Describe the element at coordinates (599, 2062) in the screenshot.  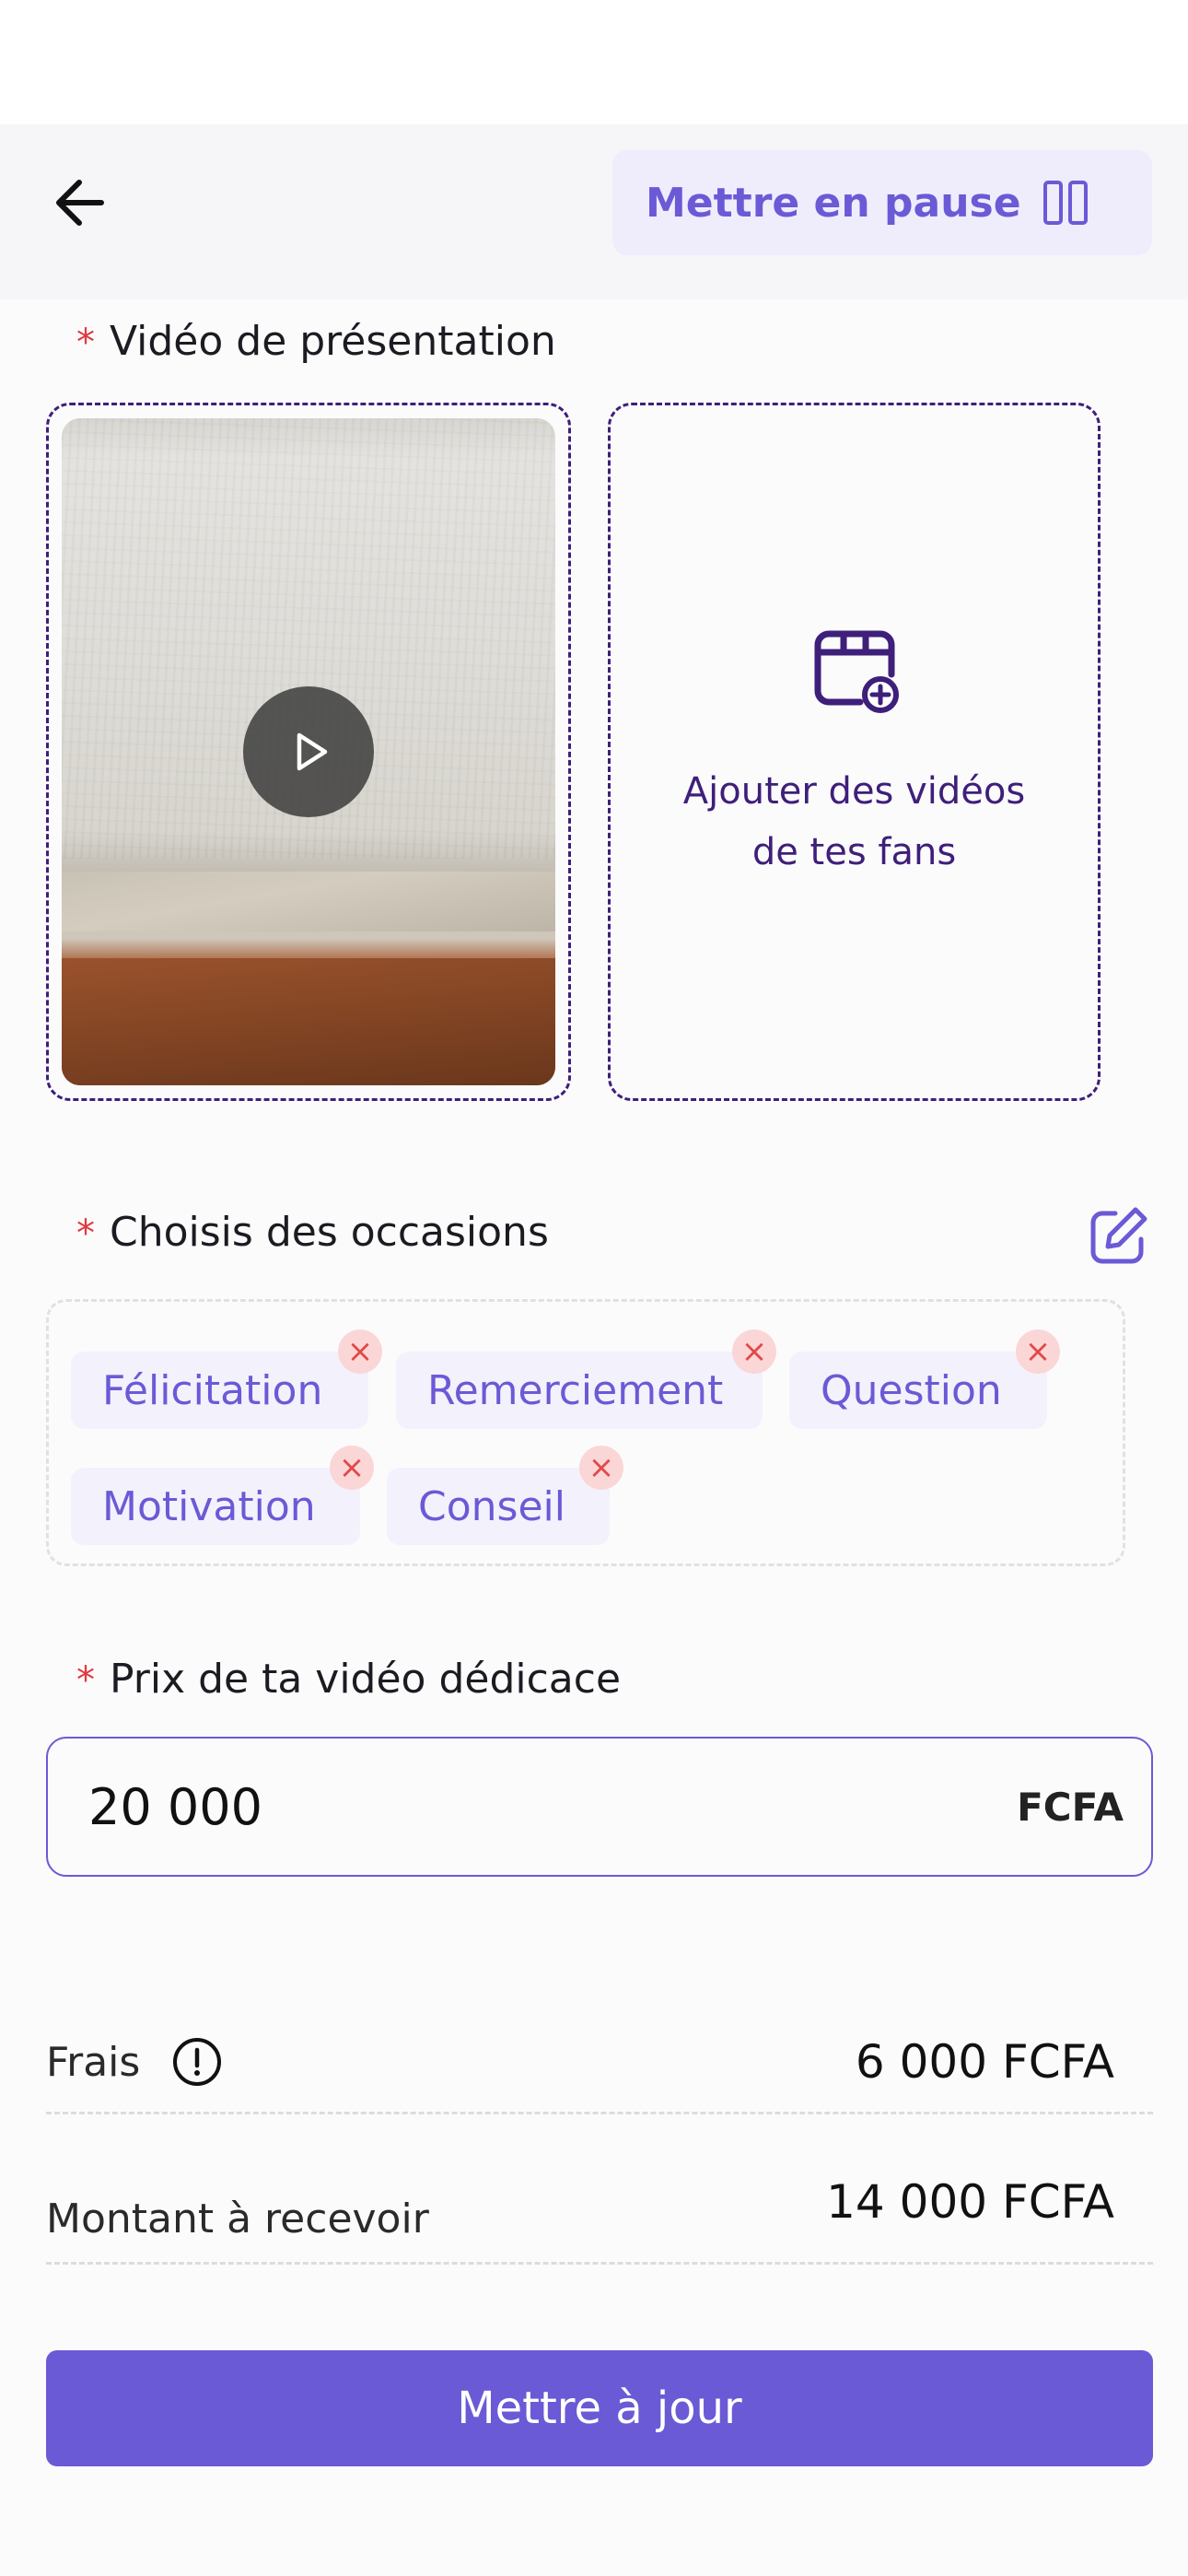
I see `fees-row: Frais 6 000 FCFA` at that location.